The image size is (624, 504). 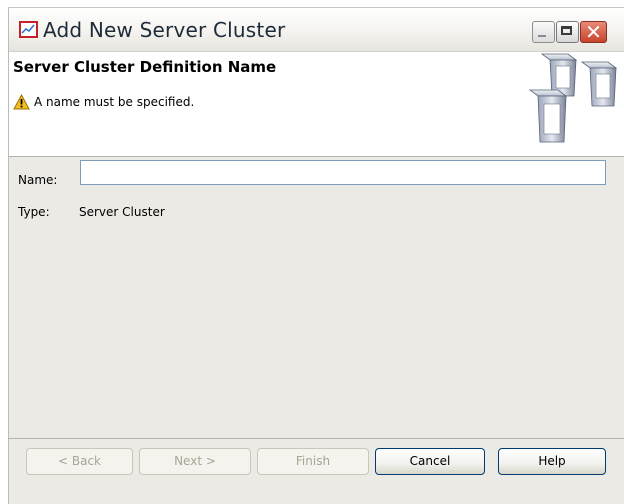 What do you see at coordinates (567, 32) in the screenshot?
I see `maximize-button` at bounding box center [567, 32].